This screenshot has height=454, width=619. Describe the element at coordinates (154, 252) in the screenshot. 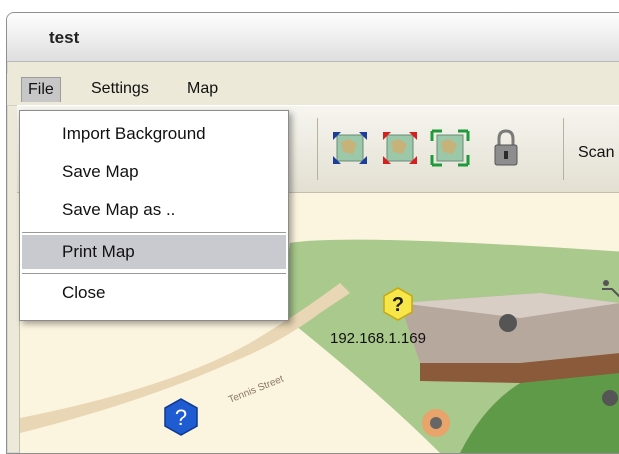

I see `menu-print-map: Print Map` at that location.